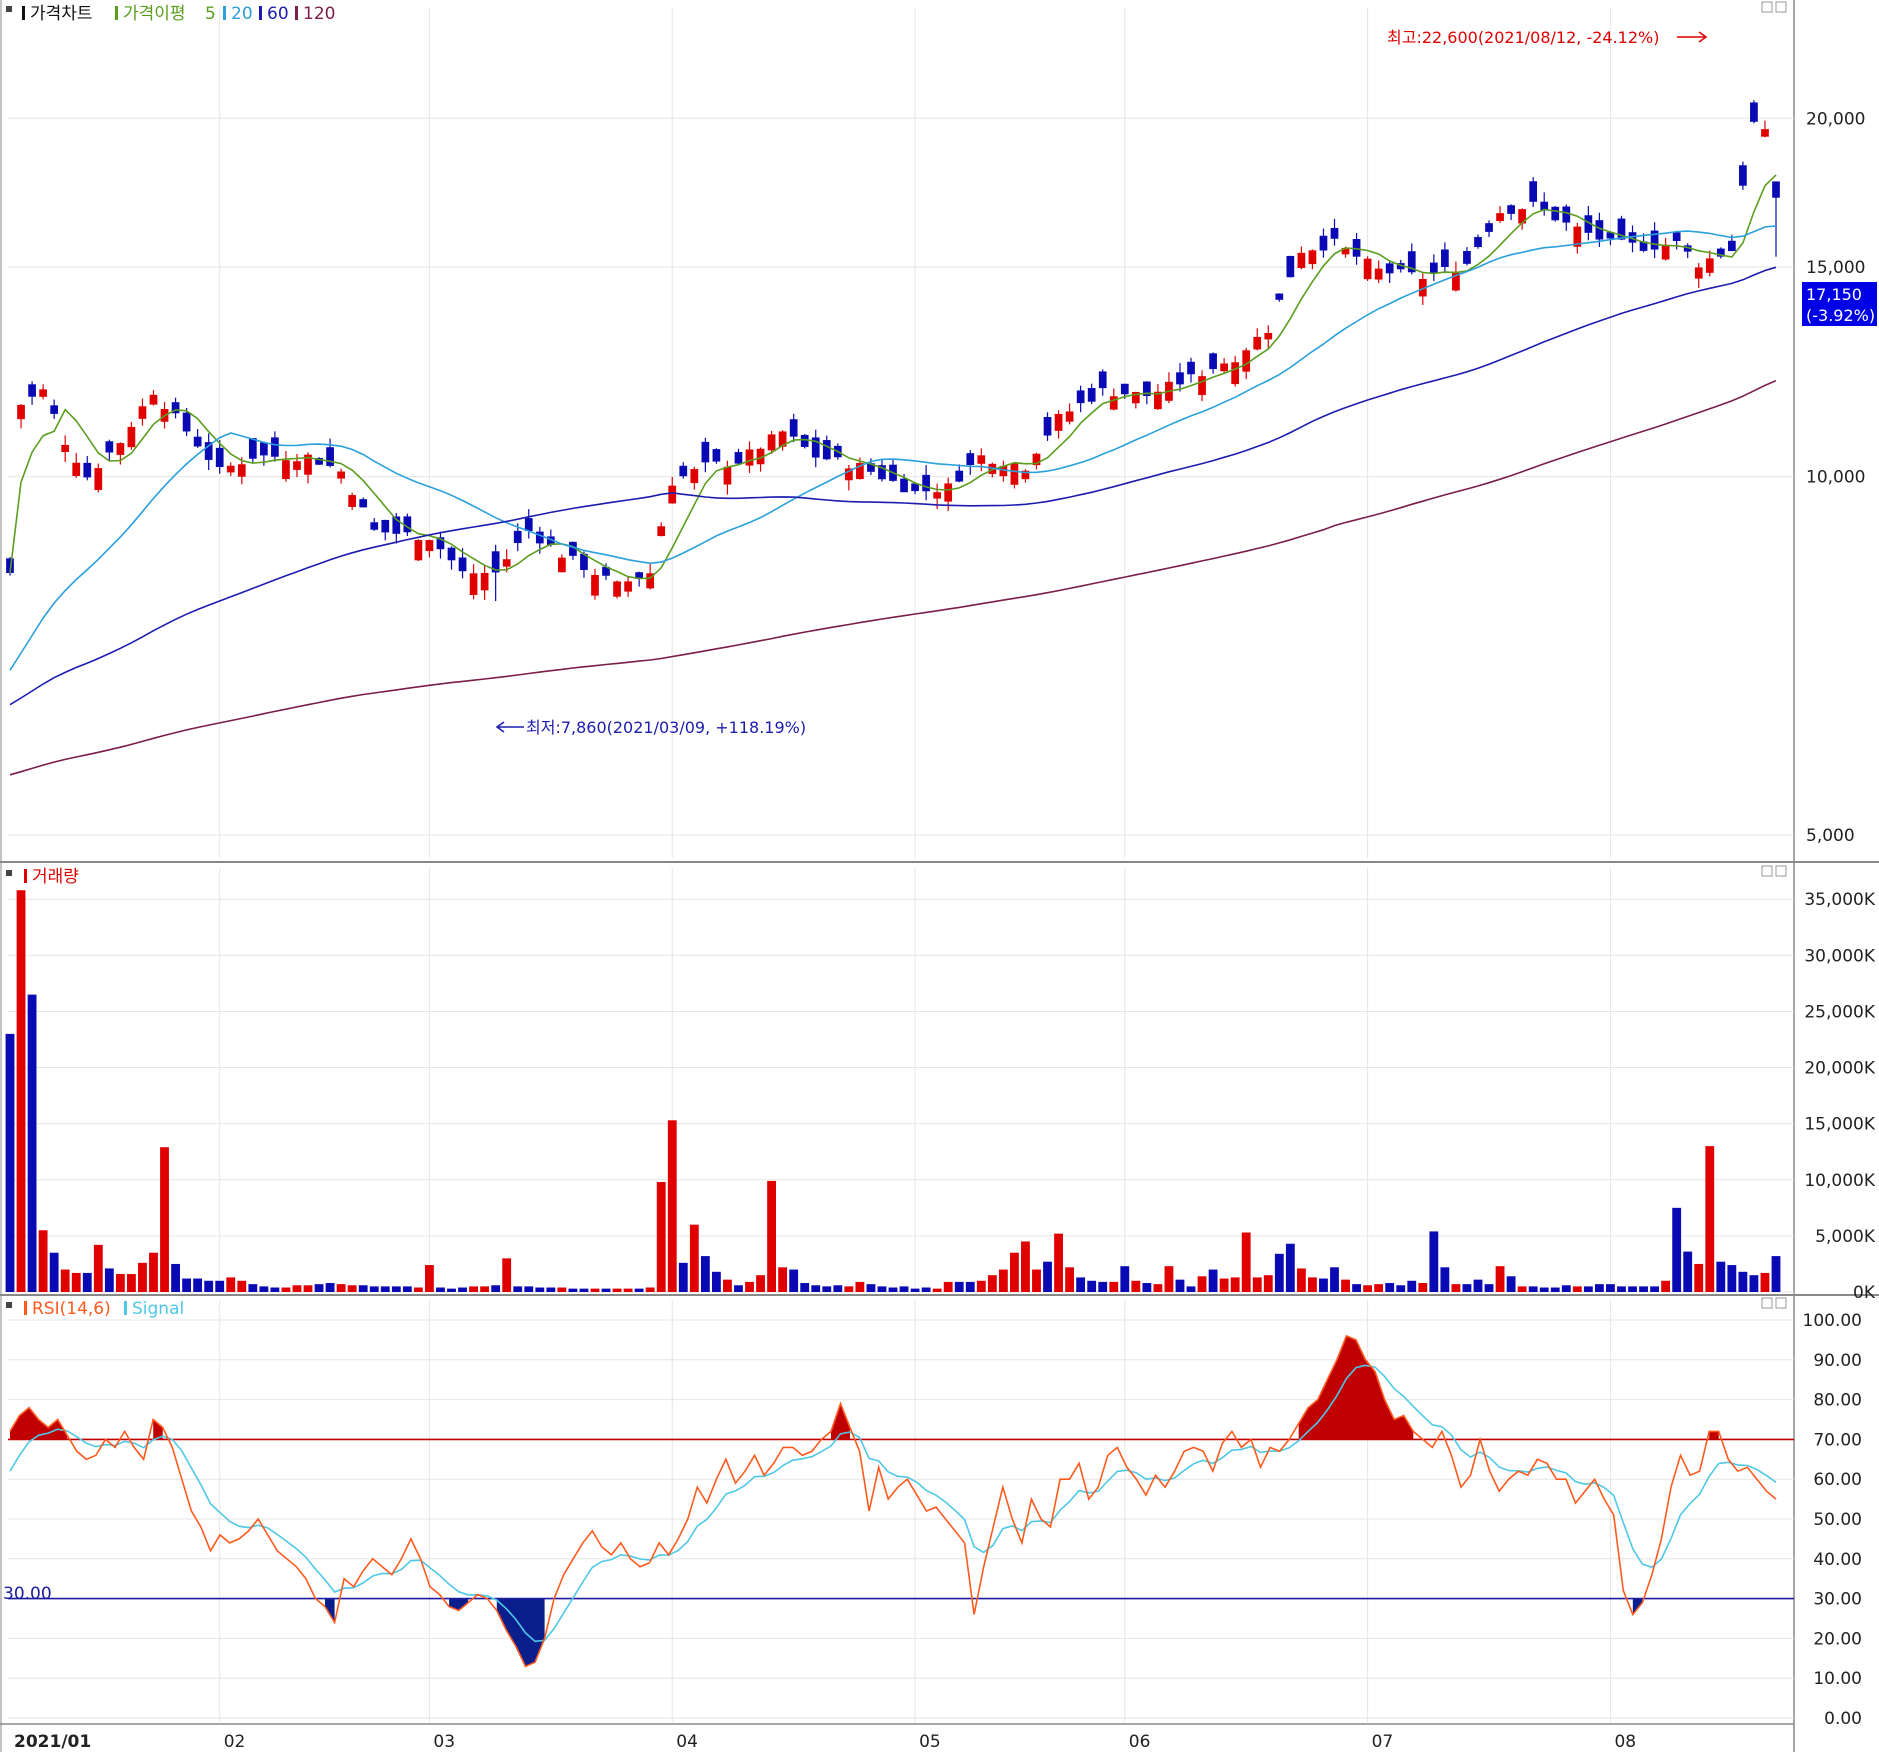  What do you see at coordinates (242, 14) in the screenshot?
I see `ma20-legend: 20` at bounding box center [242, 14].